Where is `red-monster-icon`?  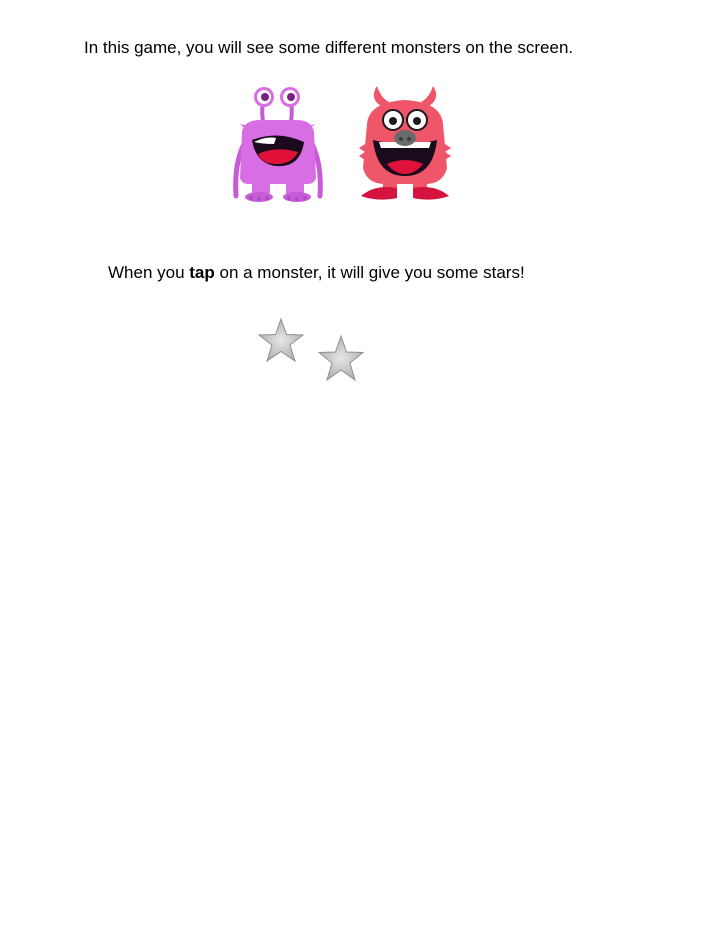 red-monster-icon is located at coordinates (405, 144).